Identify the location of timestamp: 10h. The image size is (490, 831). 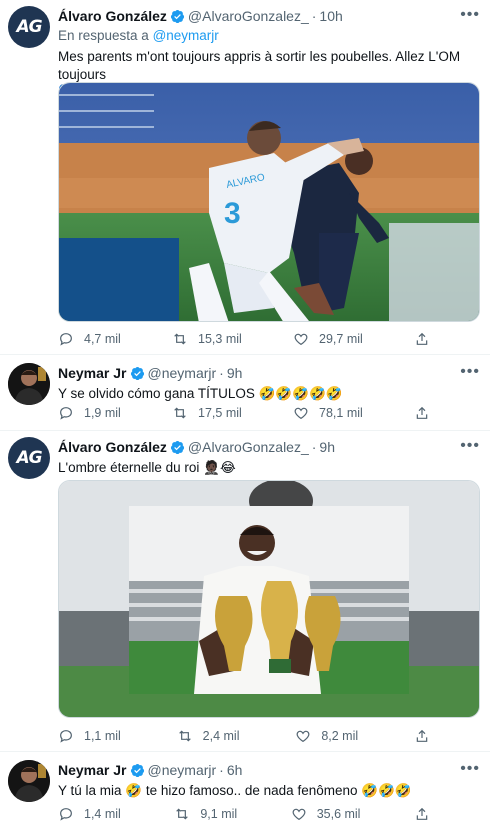
(330, 16).